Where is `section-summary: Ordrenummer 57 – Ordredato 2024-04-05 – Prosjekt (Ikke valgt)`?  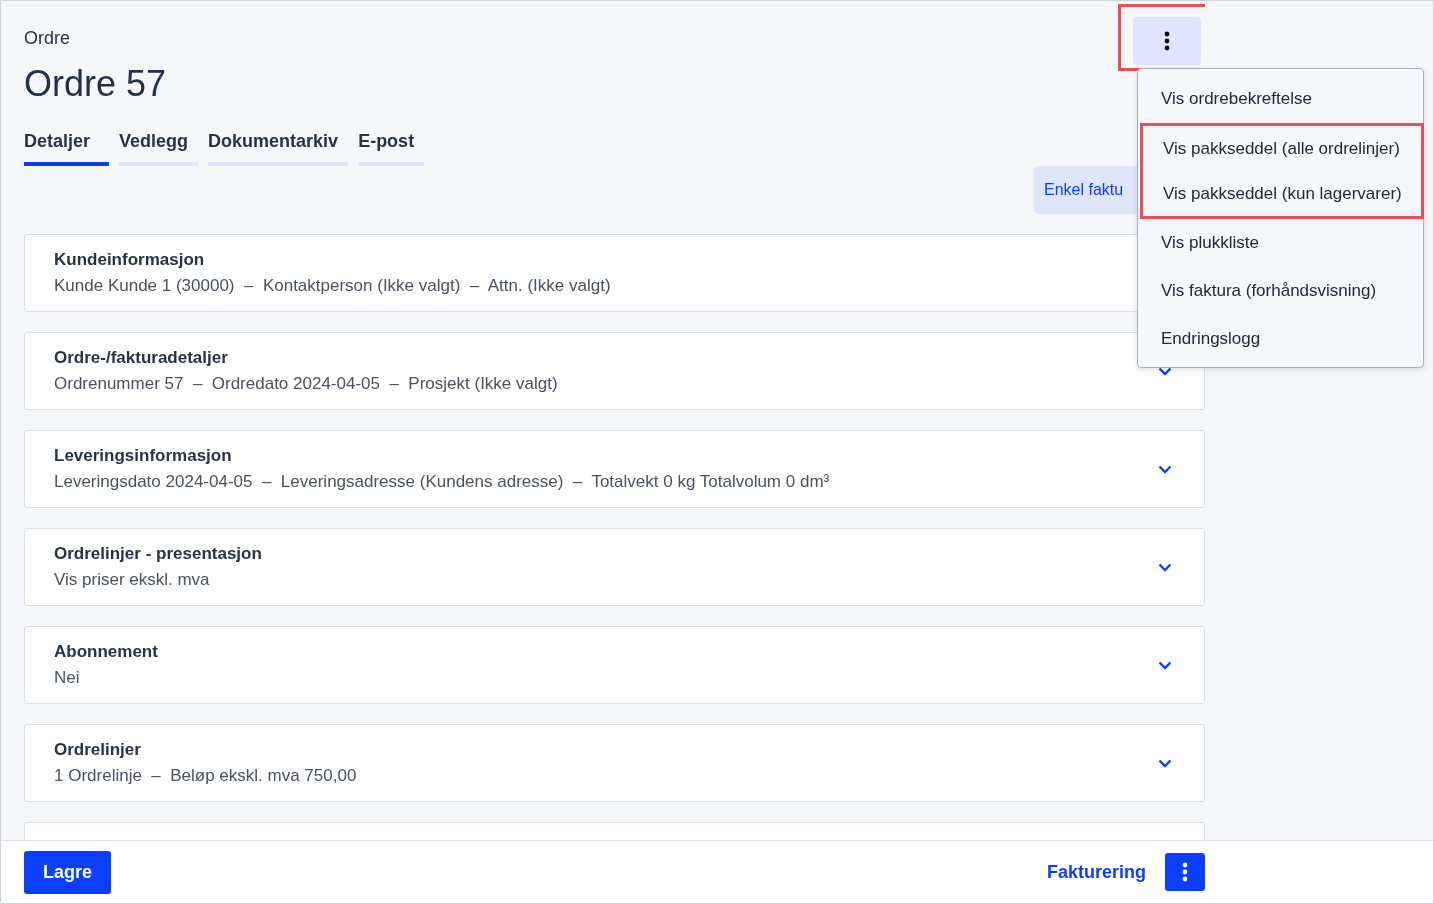
section-summary: Ordrenummer 57 – Ordredato 2024-04-05 – Prosjekt (Ikke valgt) is located at coordinates (306, 384).